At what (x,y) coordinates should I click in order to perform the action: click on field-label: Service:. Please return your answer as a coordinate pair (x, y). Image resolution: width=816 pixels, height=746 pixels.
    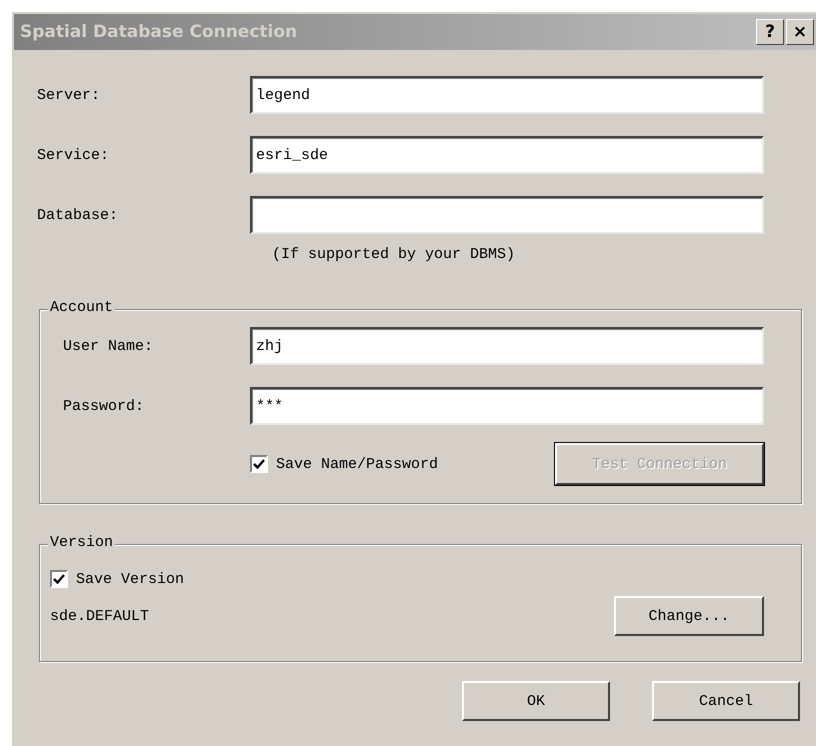
    Looking at the image, I should click on (73, 155).